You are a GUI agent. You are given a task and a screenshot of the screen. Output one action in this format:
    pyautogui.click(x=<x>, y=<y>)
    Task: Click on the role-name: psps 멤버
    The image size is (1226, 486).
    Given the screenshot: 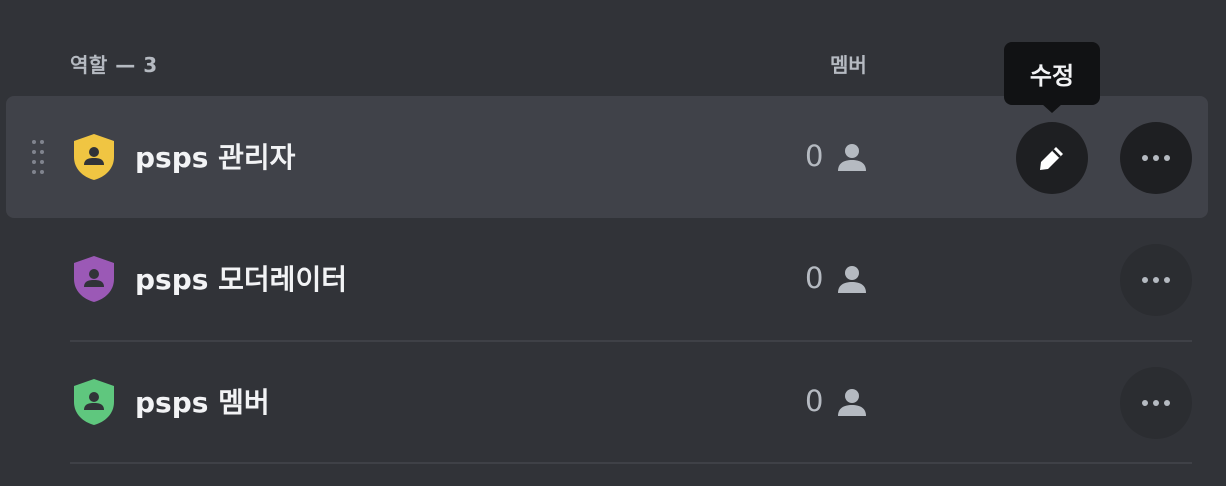 What is the action you would take?
    pyautogui.click(x=202, y=402)
    